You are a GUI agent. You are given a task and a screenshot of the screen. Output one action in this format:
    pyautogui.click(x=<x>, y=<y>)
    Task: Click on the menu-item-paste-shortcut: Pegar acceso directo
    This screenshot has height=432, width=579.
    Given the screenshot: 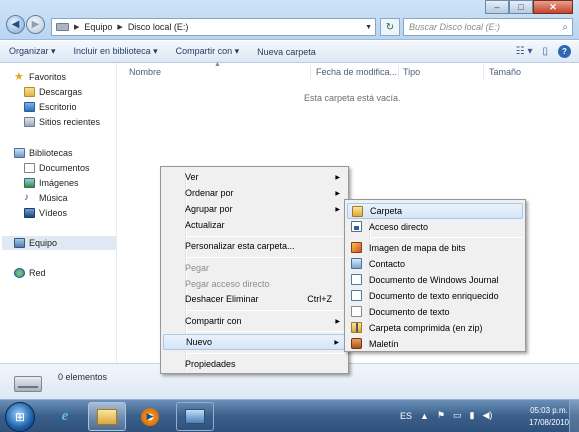 What is the action you would take?
    pyautogui.click(x=254, y=284)
    